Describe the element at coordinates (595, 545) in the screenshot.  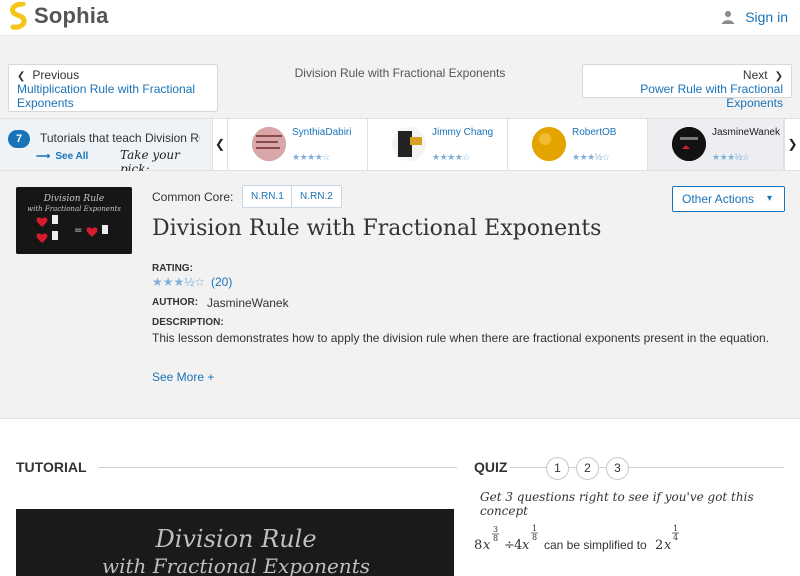
I see `quiz-question-text: can be simplified to` at that location.